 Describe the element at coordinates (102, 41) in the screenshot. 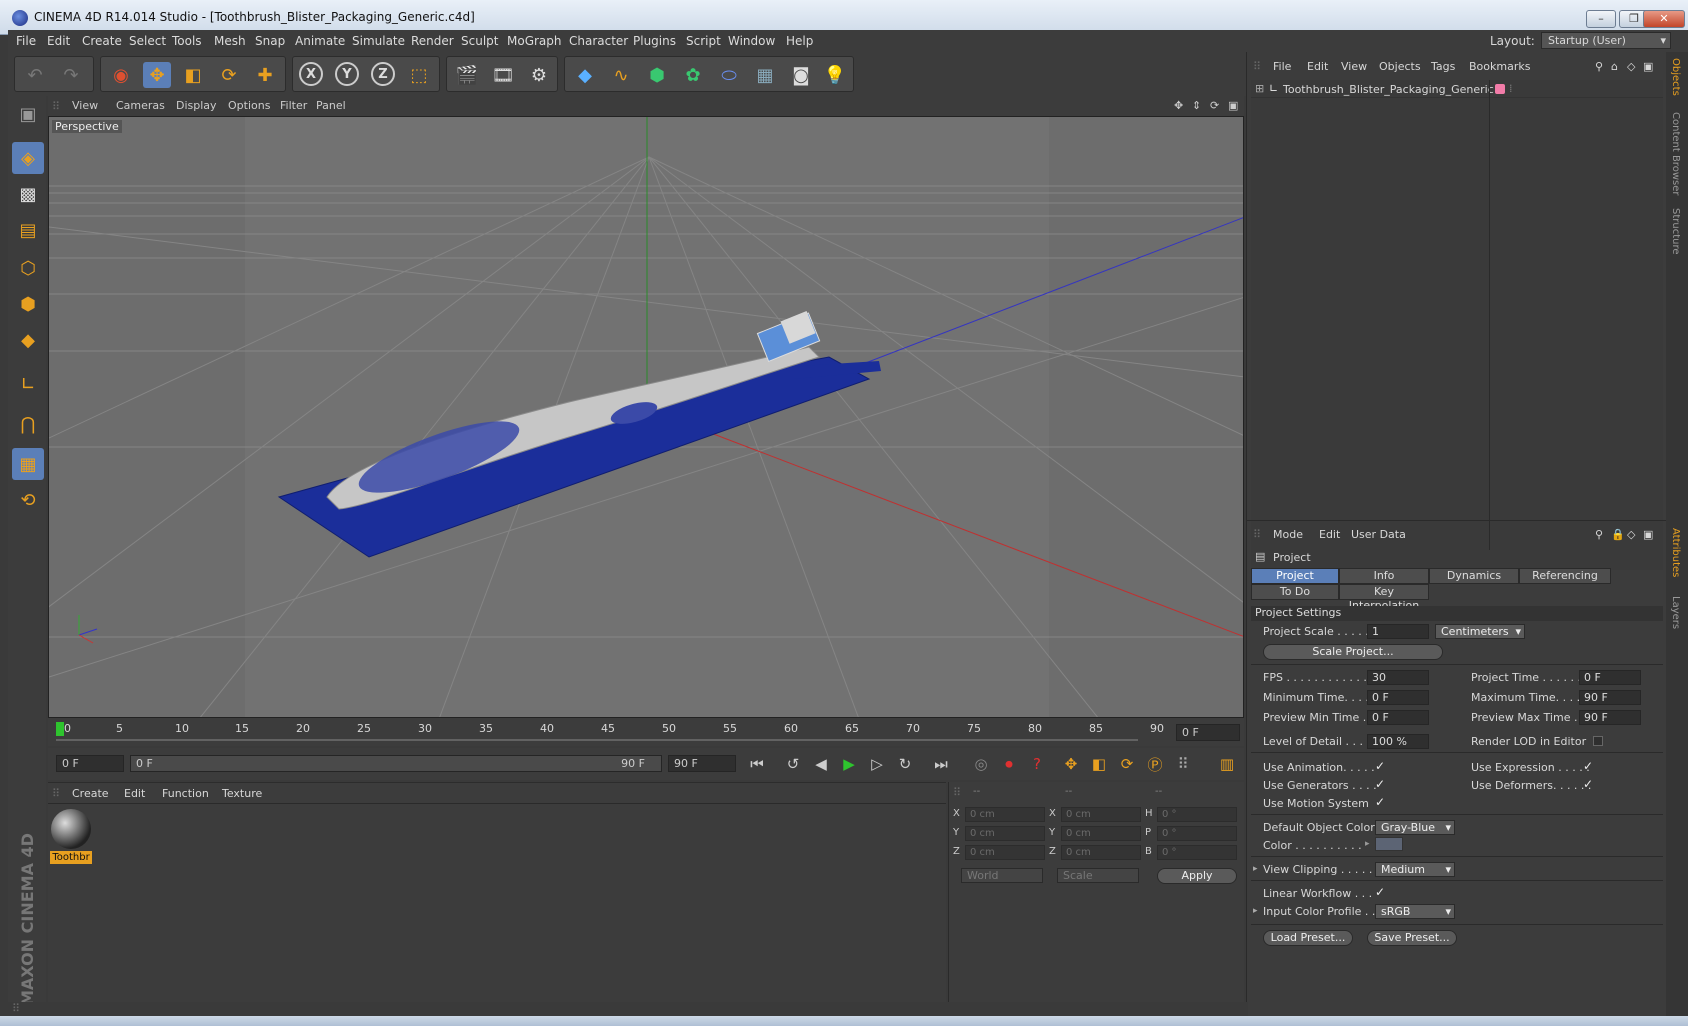

I see `menu-create: Create` at that location.